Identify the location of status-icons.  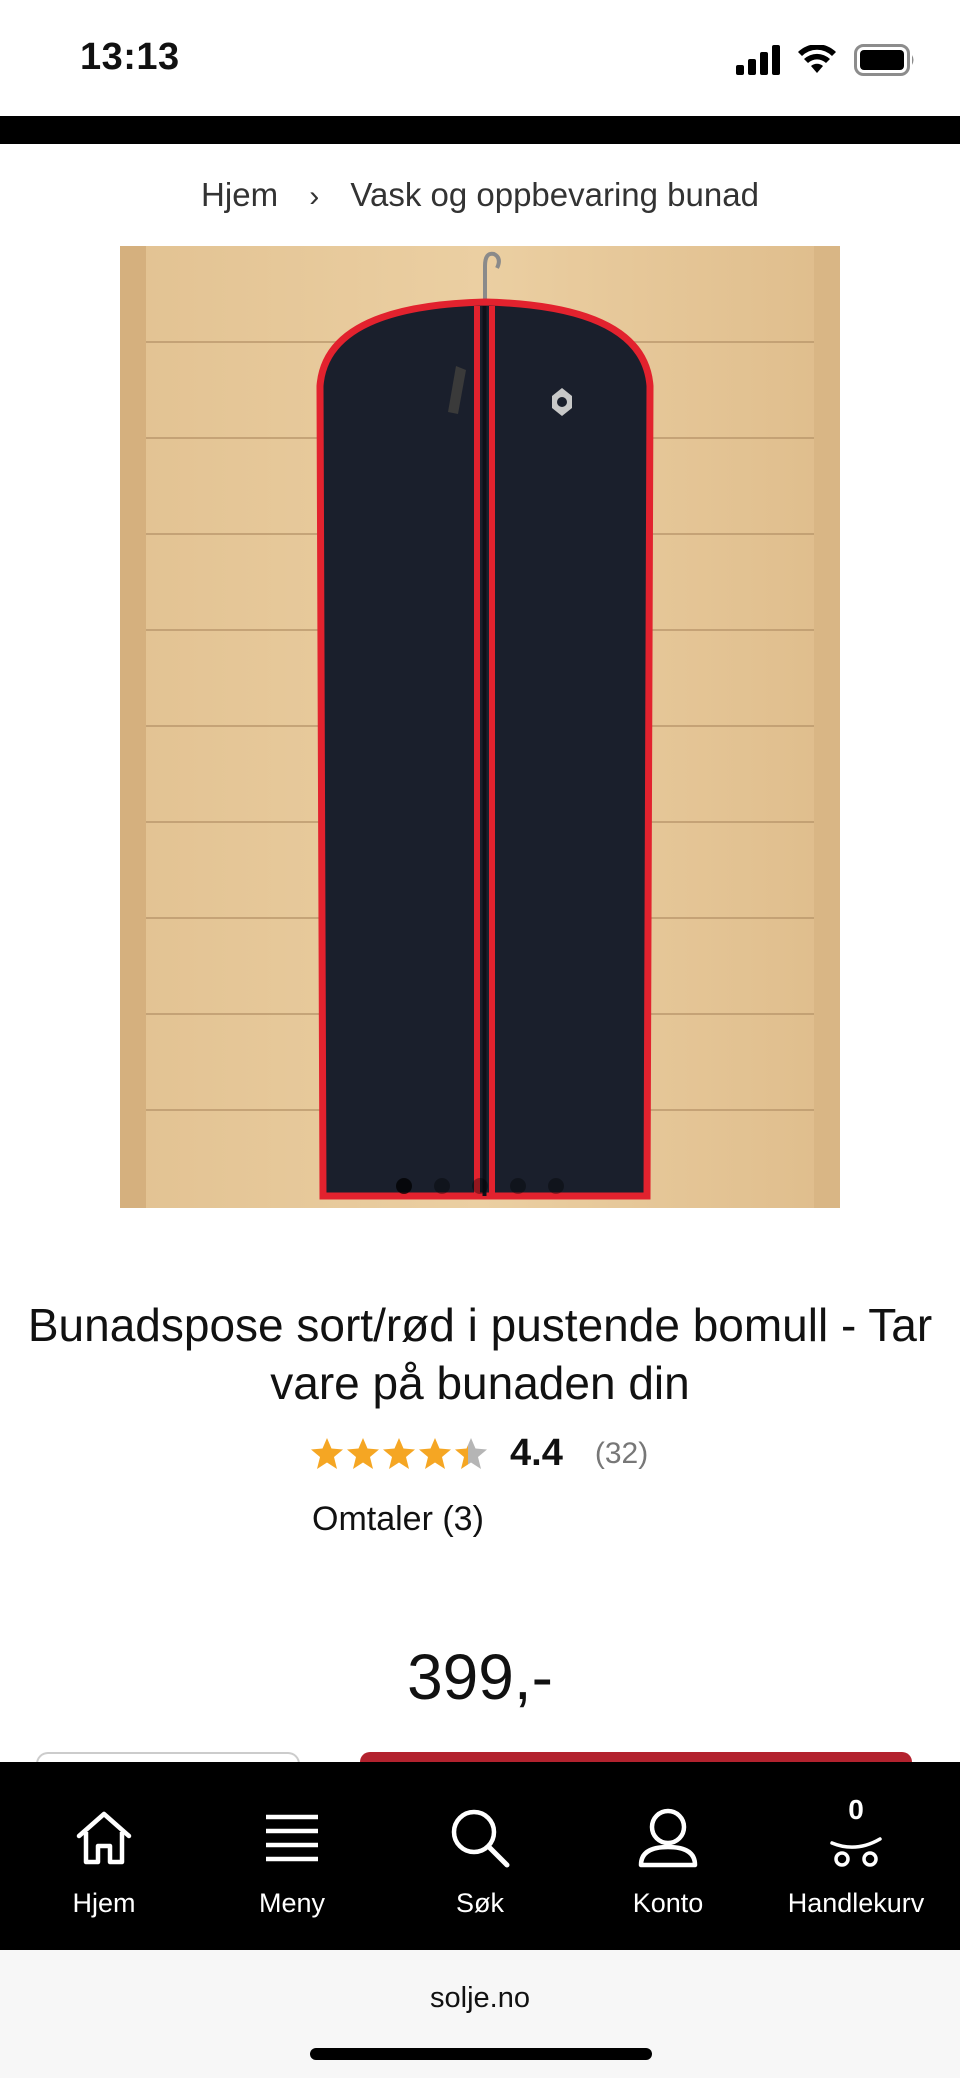
(826, 60).